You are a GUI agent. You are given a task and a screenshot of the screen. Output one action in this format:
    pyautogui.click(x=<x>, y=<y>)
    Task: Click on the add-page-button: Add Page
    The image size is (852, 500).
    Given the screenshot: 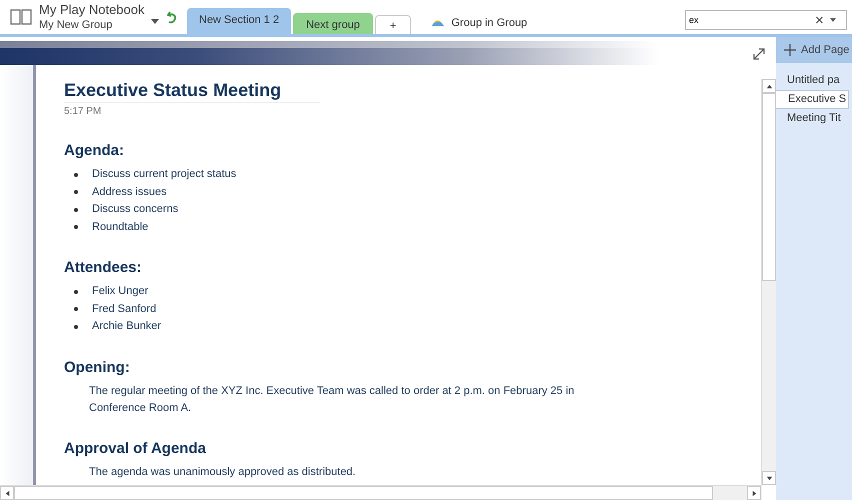 What is the action you would take?
    pyautogui.click(x=814, y=50)
    